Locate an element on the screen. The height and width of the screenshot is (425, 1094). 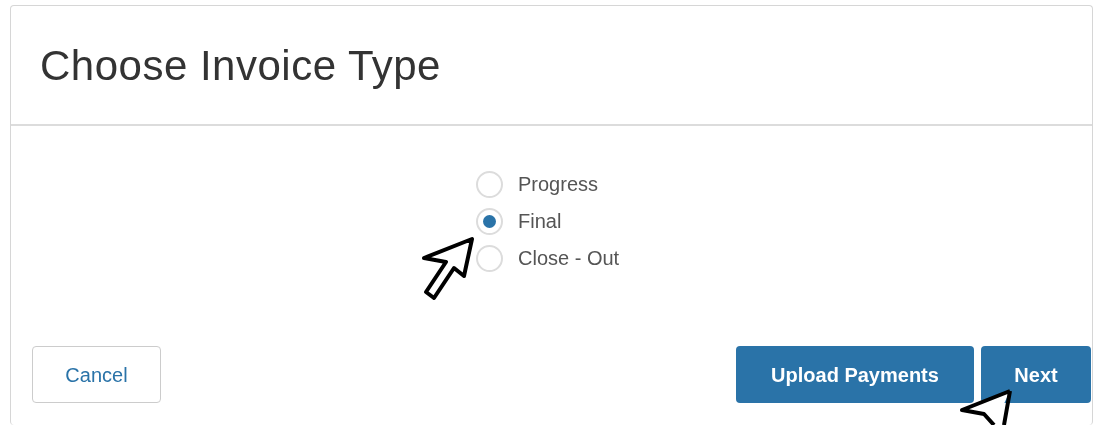
option-label: Final is located at coordinates (540, 221).